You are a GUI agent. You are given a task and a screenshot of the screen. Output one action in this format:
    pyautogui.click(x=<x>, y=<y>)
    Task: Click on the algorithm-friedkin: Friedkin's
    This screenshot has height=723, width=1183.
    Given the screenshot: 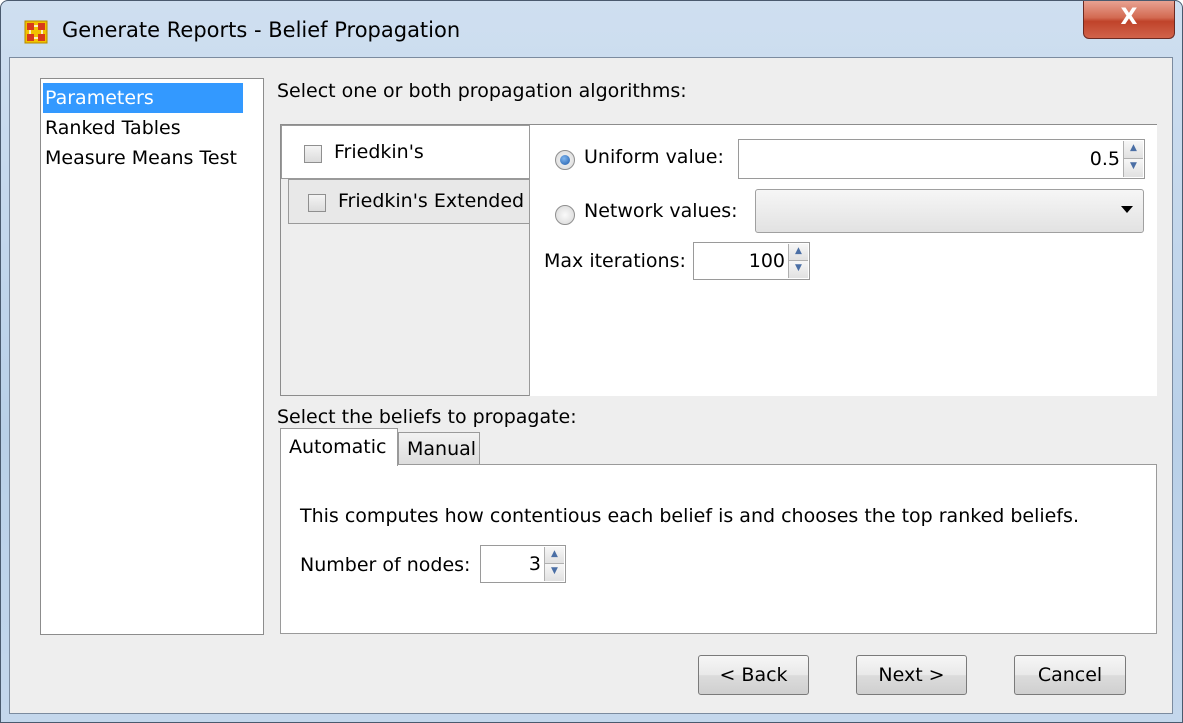 What is the action you would take?
    pyautogui.click(x=405, y=152)
    